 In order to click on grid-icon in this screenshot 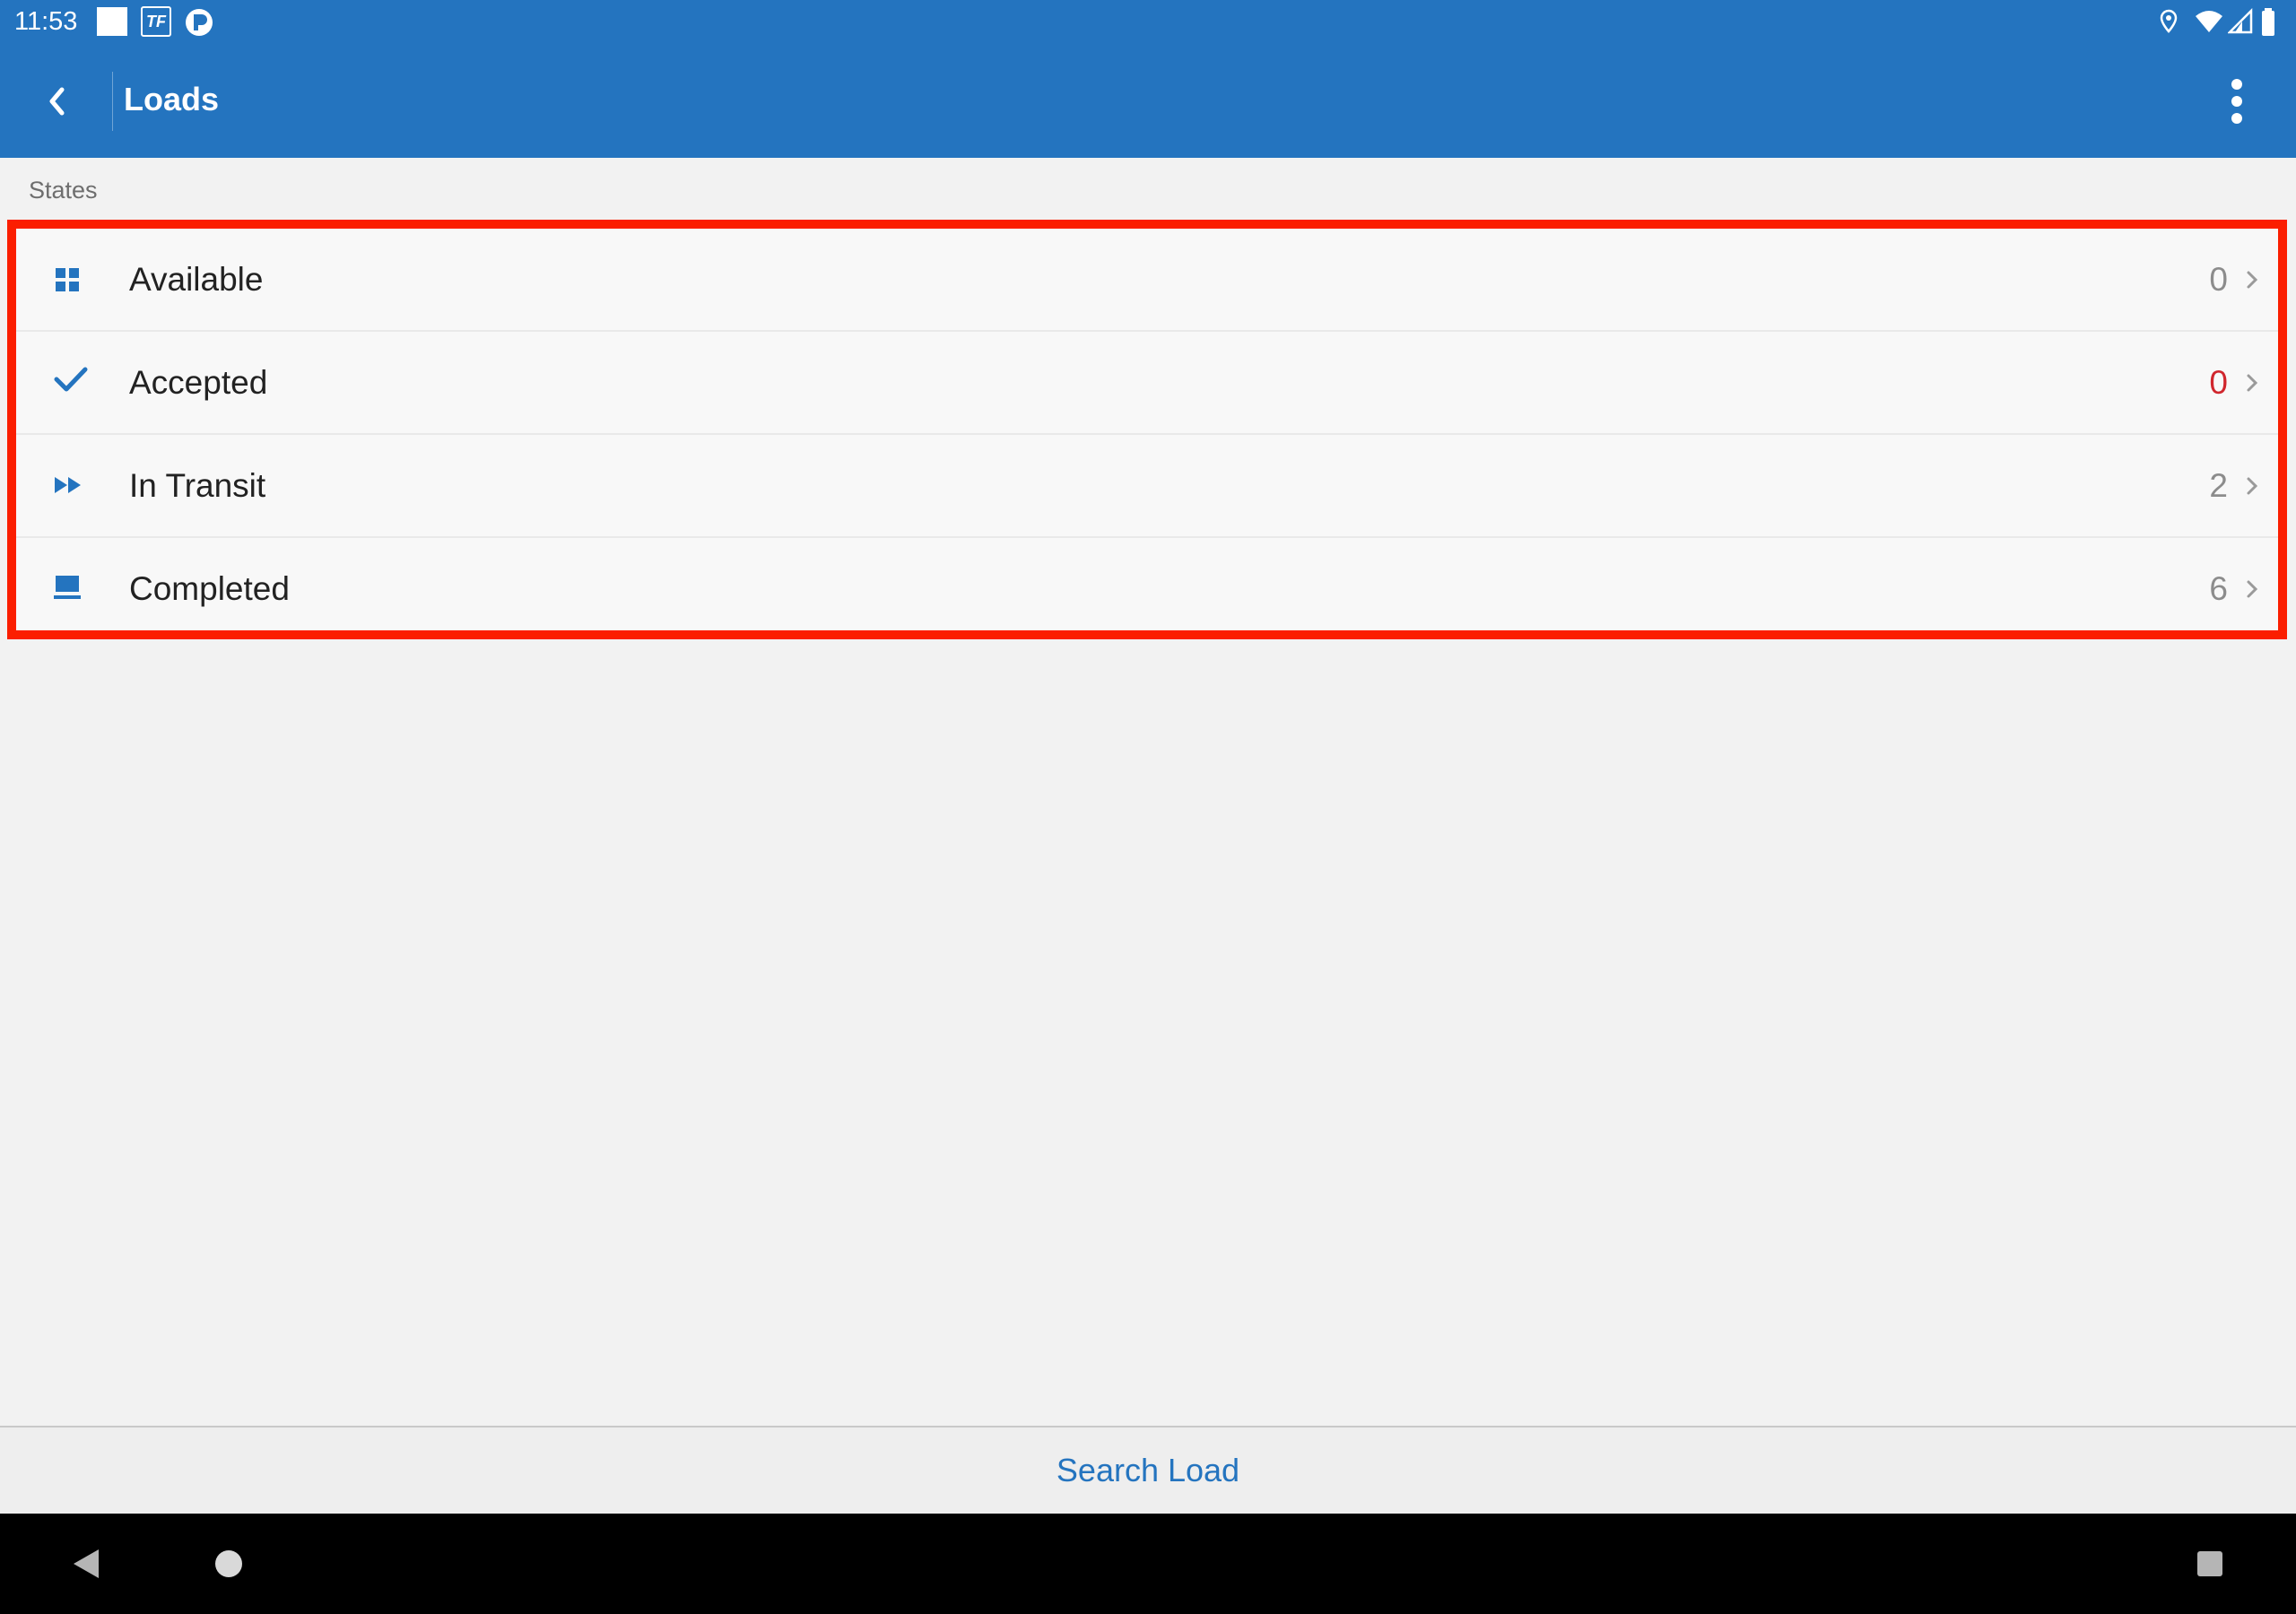, I will do `click(67, 279)`.